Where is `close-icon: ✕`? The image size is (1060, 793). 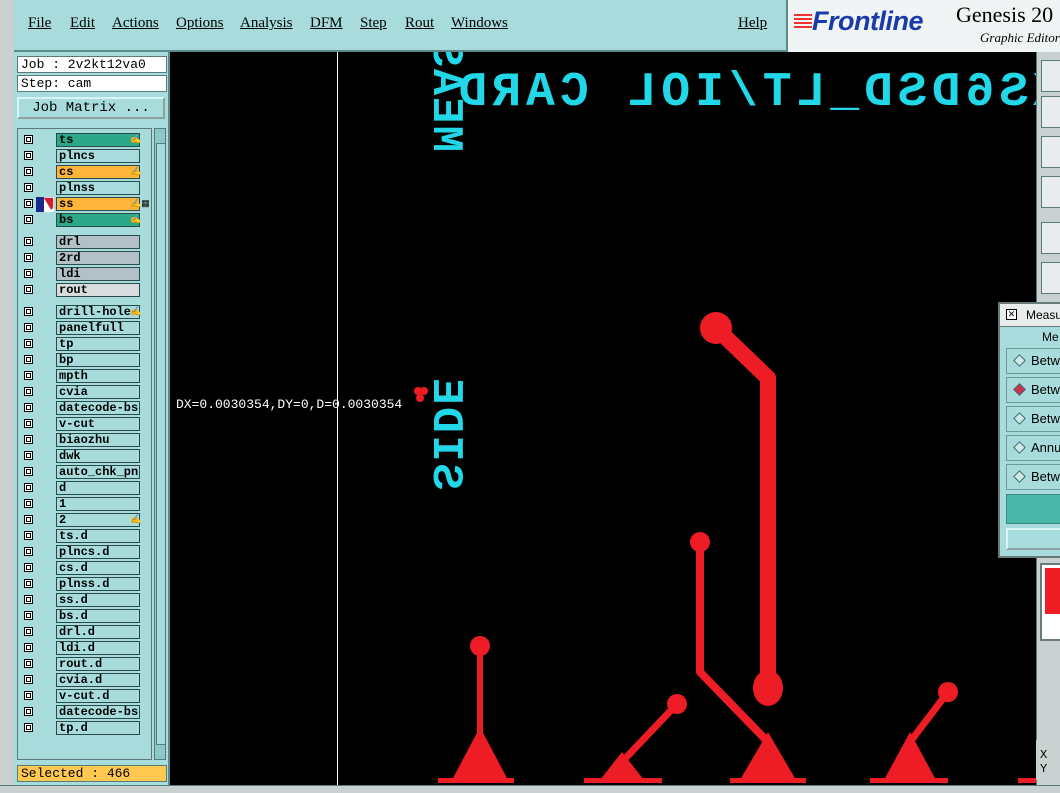
close-icon: ✕ is located at coordinates (1011, 314).